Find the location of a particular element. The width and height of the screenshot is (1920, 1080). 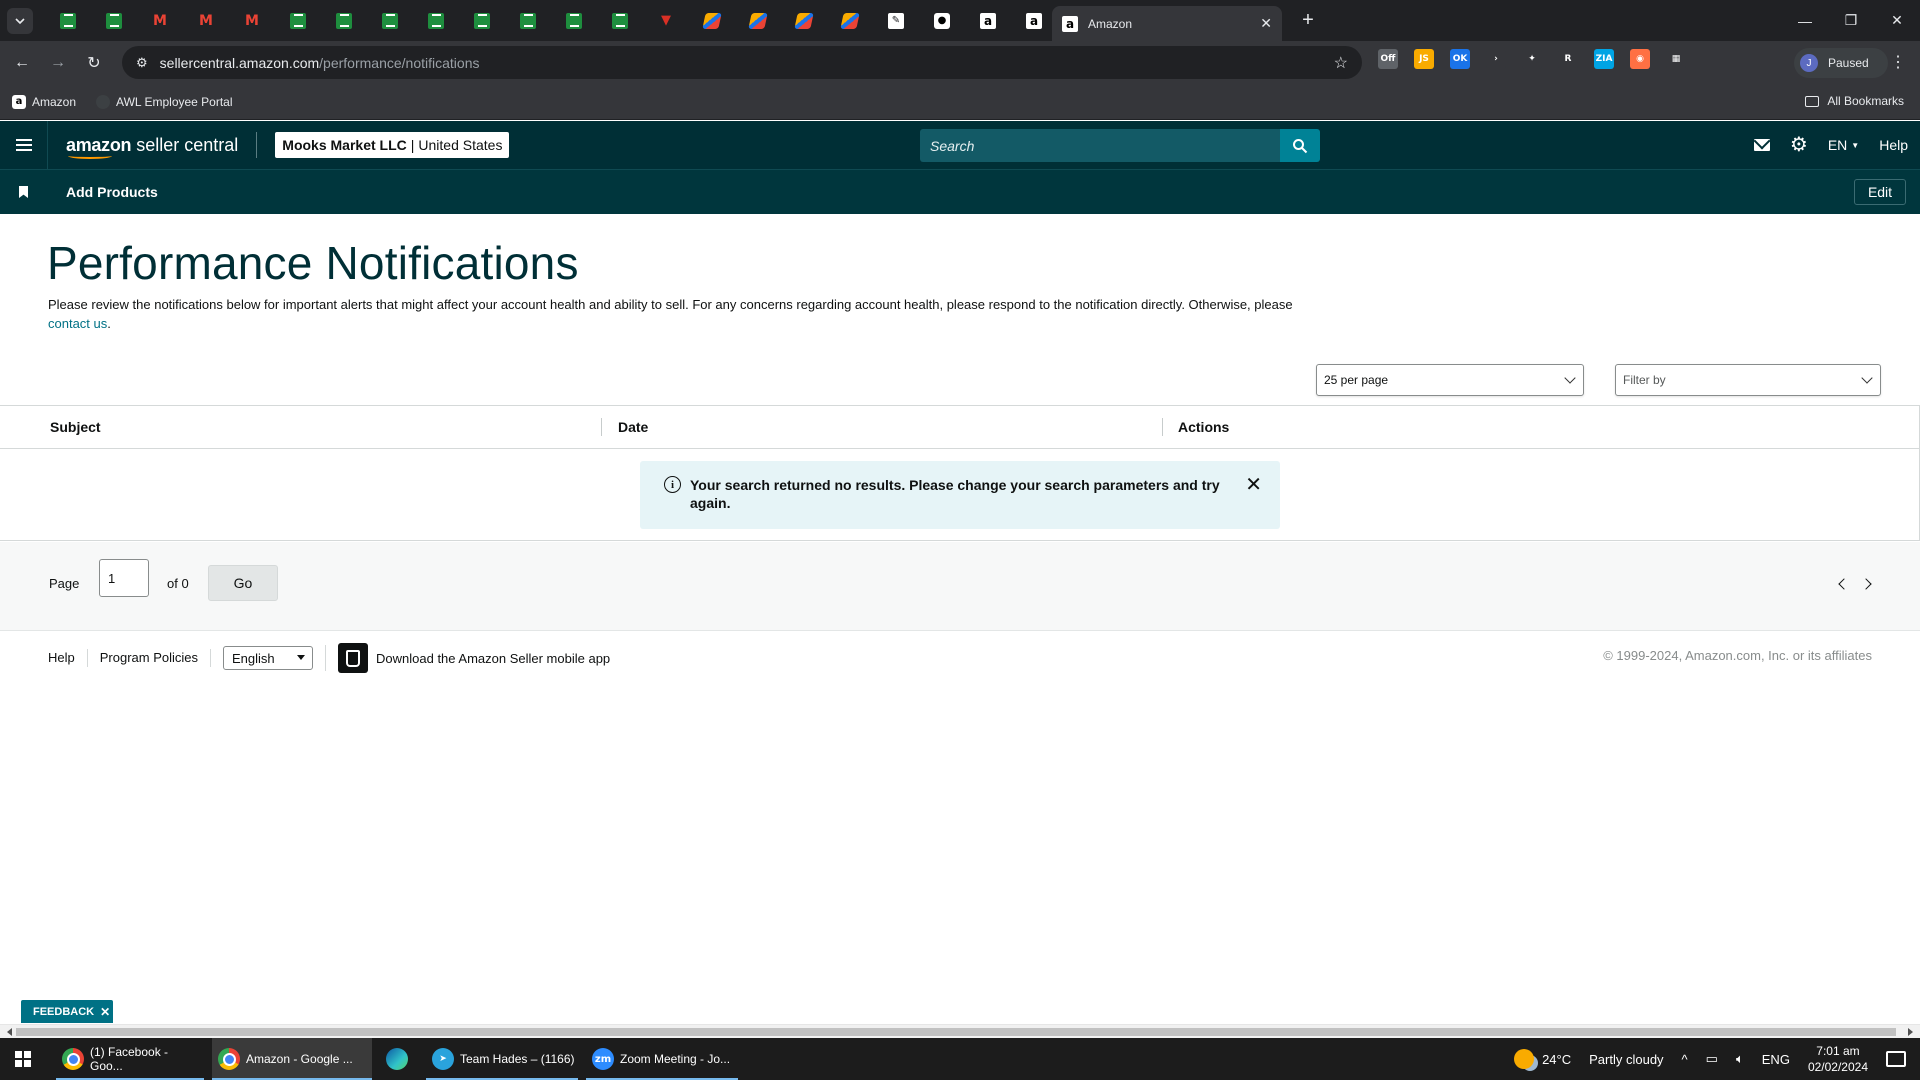

footer-program-policies-link: Program Policies is located at coordinates (150, 658).